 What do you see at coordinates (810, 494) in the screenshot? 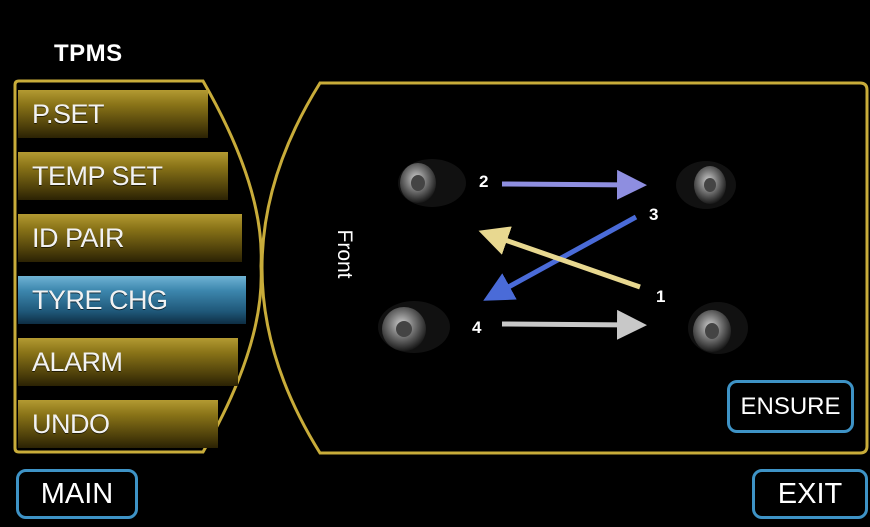
I see `exit-button: EXIT` at bounding box center [810, 494].